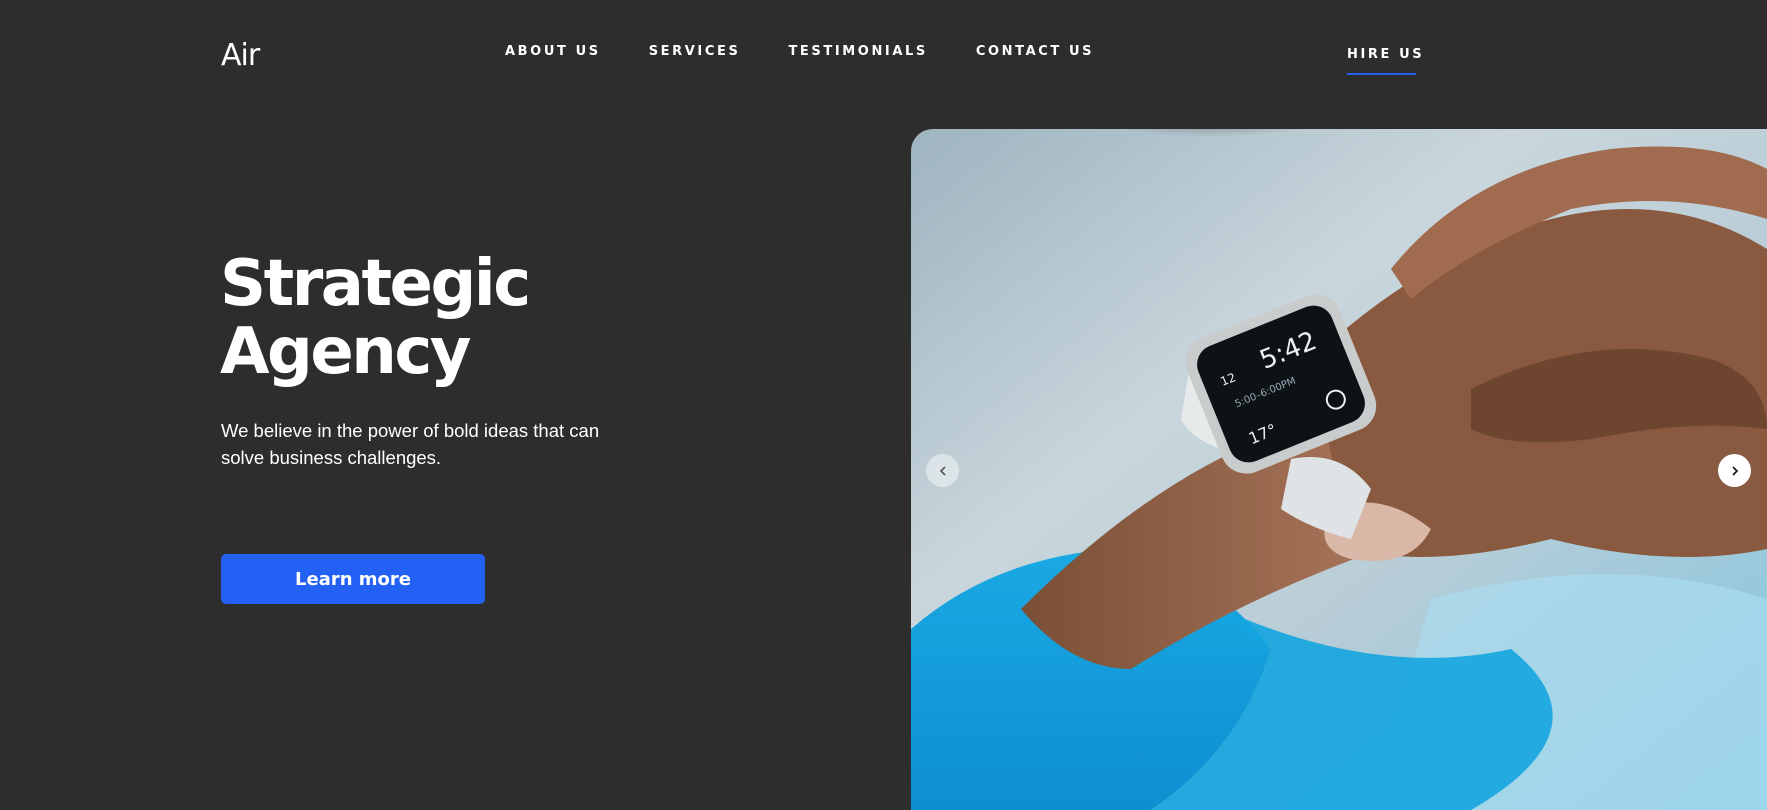 The width and height of the screenshot is (1767, 810). Describe the element at coordinates (695, 51) in the screenshot. I see `nav-services: SERVICES` at that location.